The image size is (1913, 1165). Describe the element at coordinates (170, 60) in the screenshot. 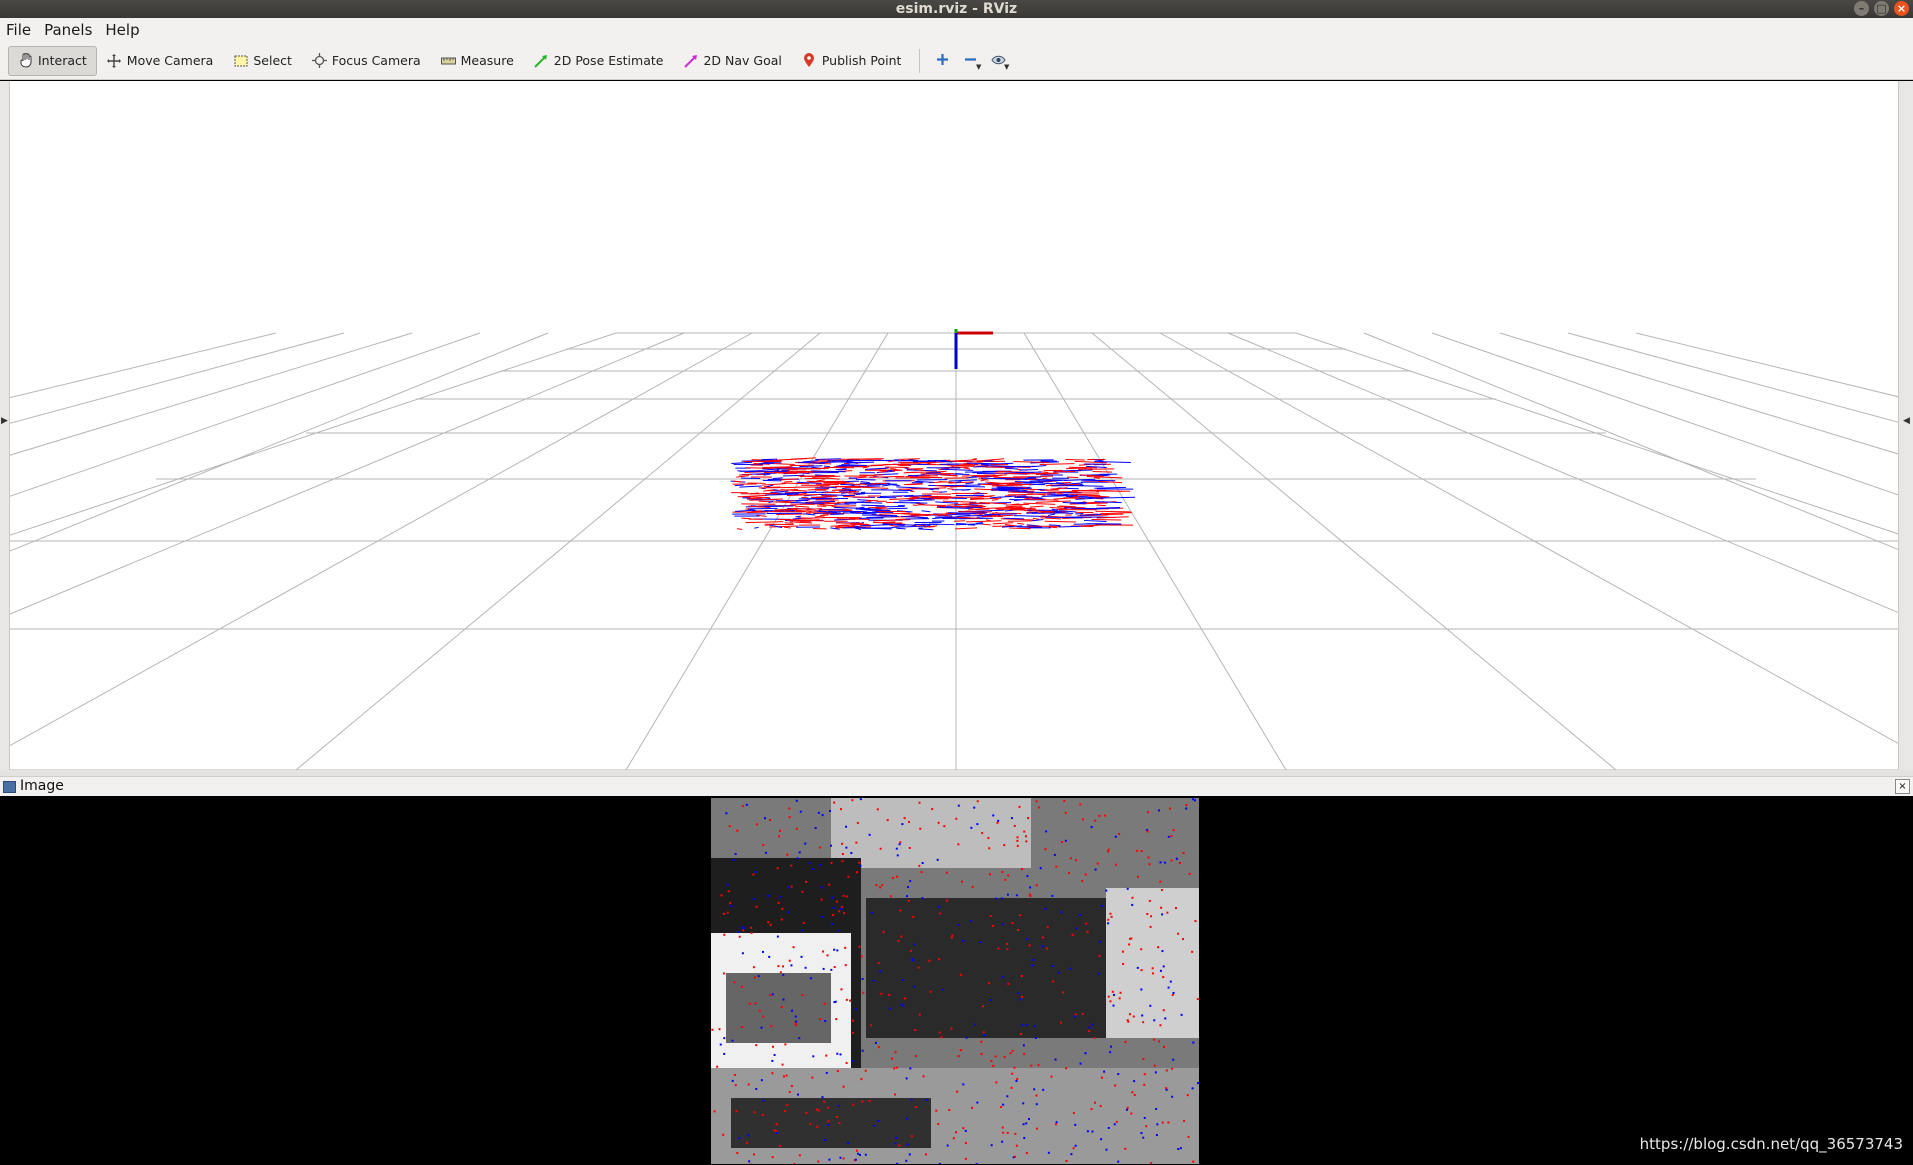

I see `move-camera-tool-label: Move Camera` at that location.